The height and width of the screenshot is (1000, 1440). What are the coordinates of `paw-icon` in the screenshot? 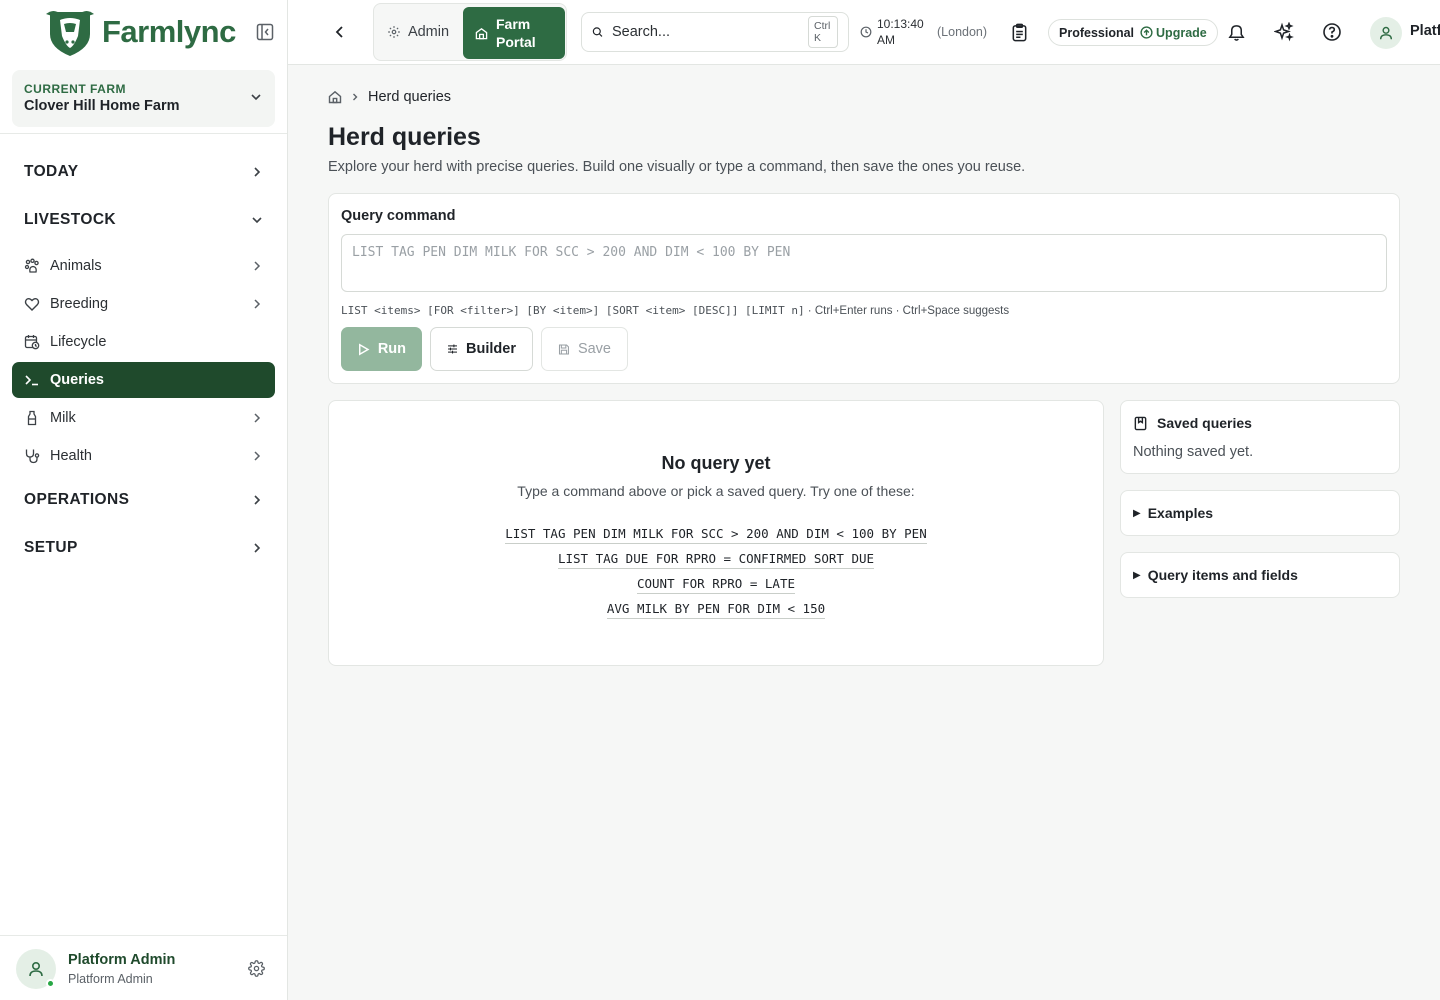 It's located at (31, 265).